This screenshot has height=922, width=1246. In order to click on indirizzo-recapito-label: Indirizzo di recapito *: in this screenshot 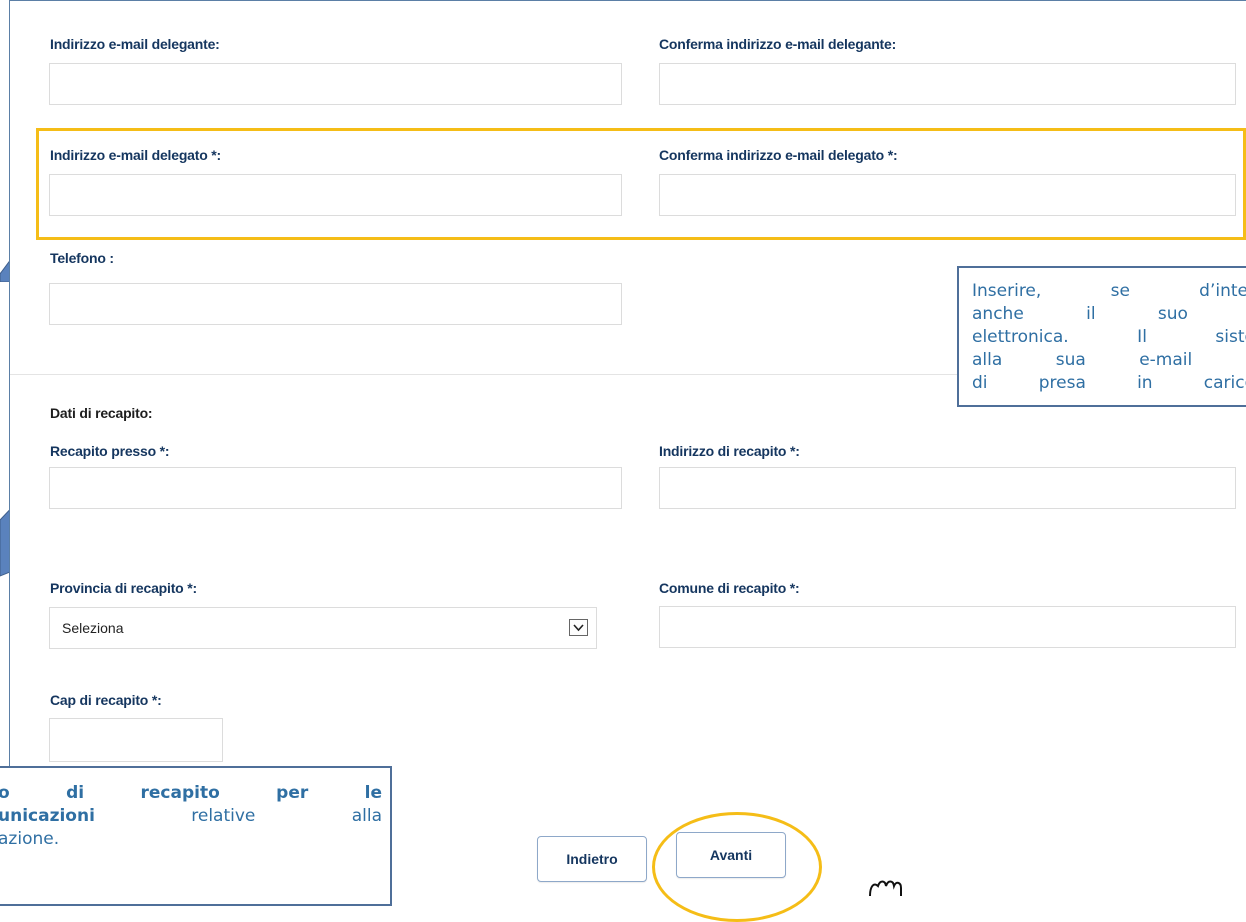, I will do `click(729, 451)`.